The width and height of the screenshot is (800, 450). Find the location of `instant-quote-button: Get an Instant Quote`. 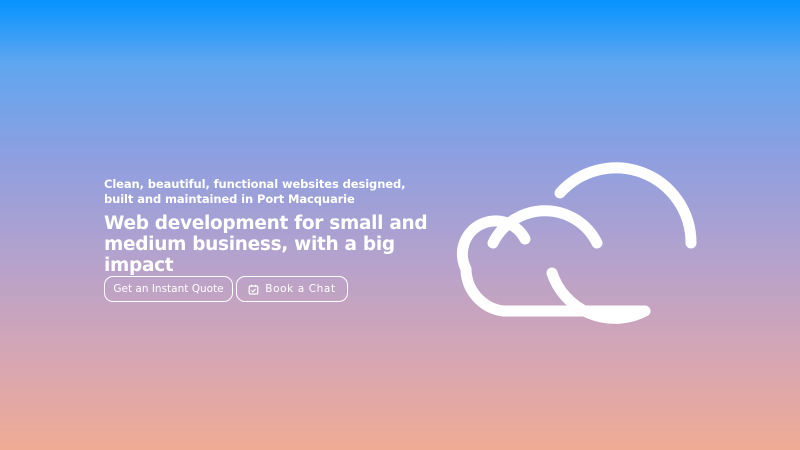

instant-quote-button: Get an Instant Quote is located at coordinates (168, 289).